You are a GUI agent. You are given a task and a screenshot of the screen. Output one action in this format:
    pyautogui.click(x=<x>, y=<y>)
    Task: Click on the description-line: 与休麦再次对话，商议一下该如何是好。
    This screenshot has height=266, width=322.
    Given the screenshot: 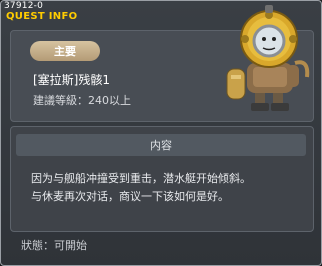 What is the action you would take?
    pyautogui.click(x=130, y=196)
    